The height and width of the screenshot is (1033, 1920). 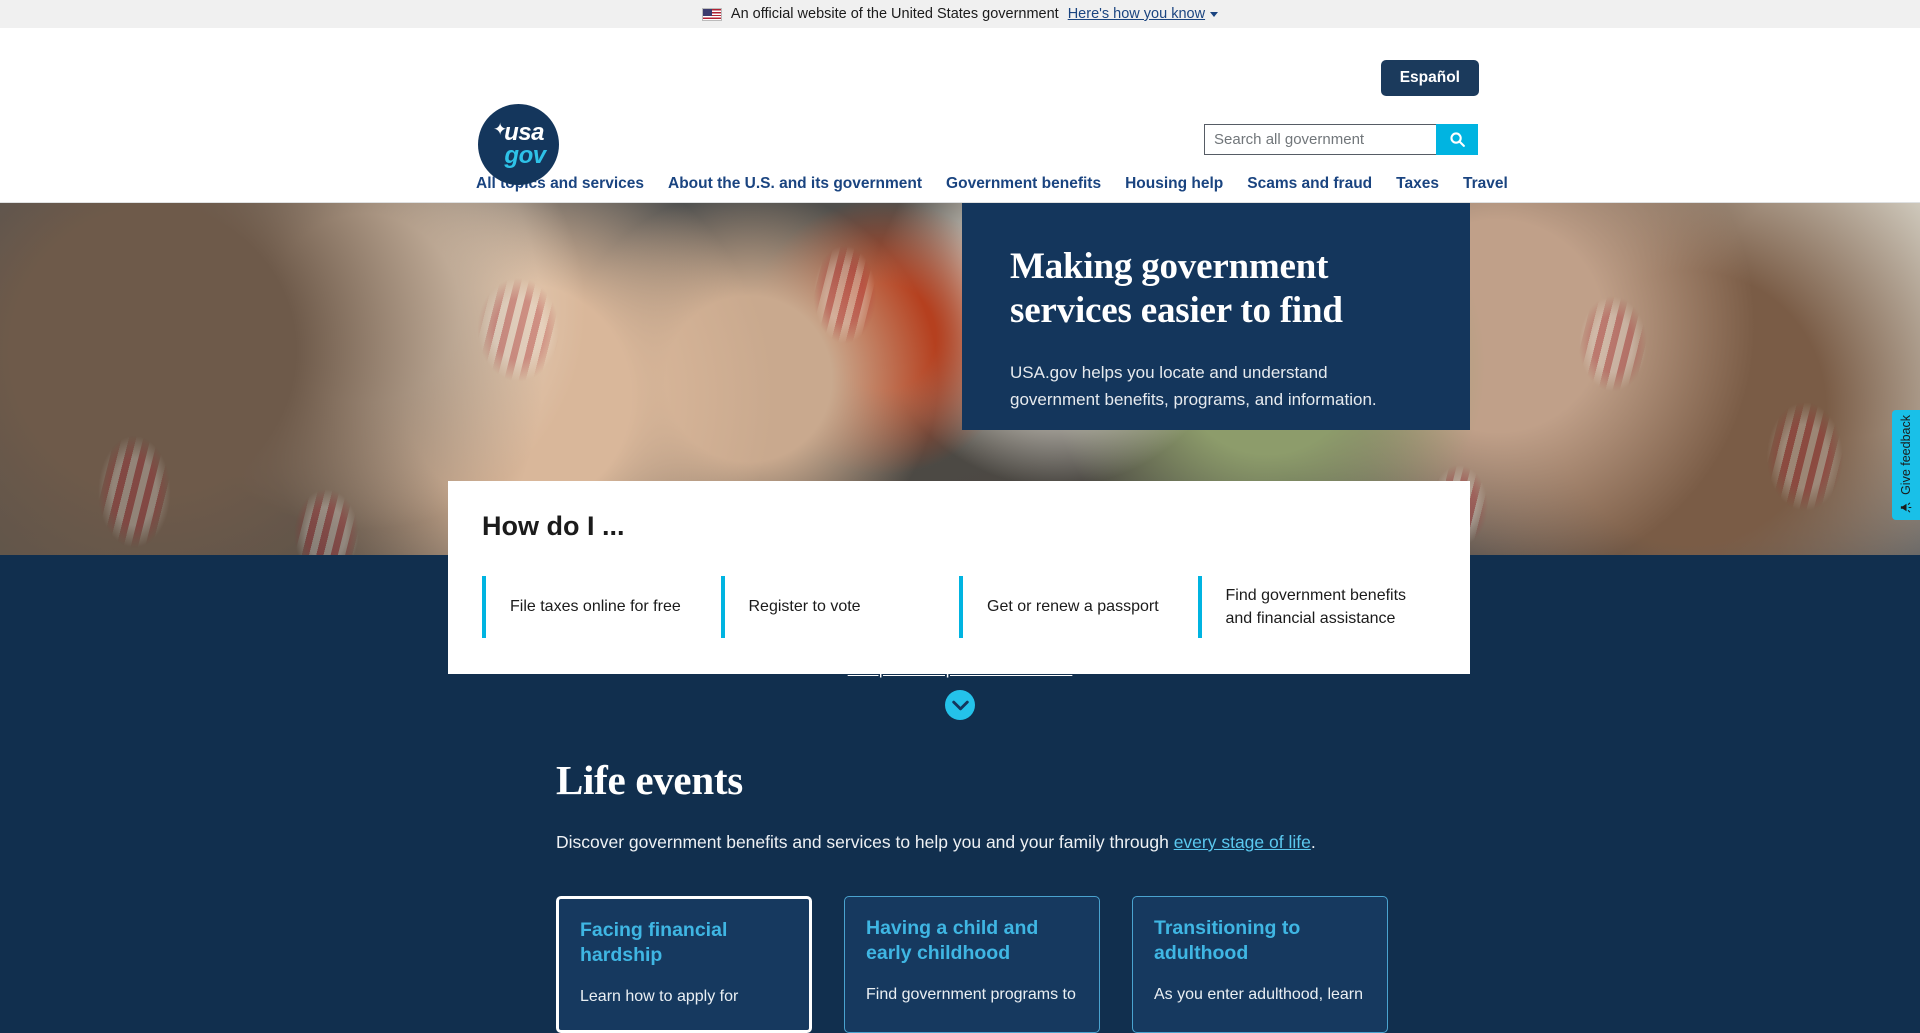 What do you see at coordinates (500, 129) in the screenshot?
I see `star-icon: ✦` at bounding box center [500, 129].